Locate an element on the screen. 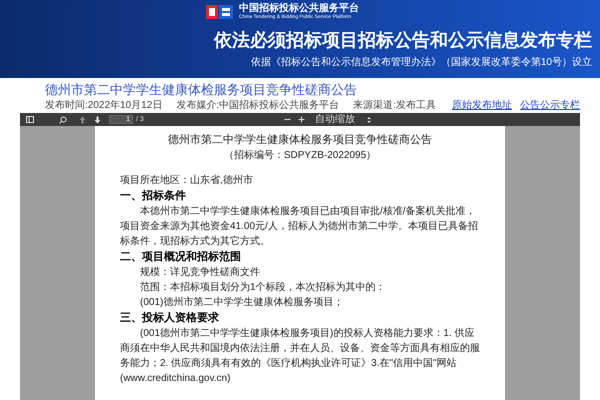  notice-title: 德州市第二中学学生健康体检服务项目竞争性磋商公告 is located at coordinates (201, 90).